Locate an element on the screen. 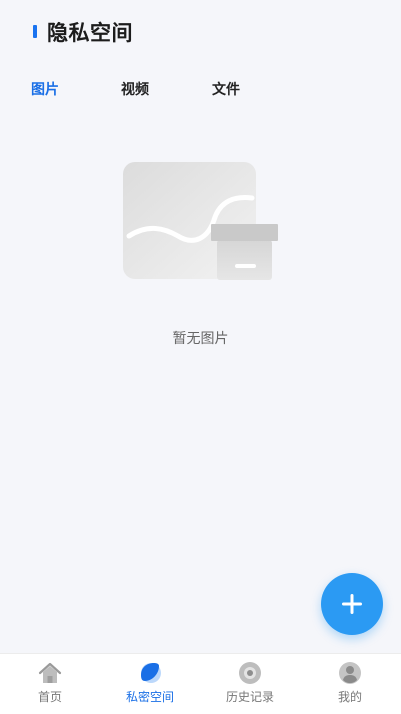 This screenshot has width=401, height=714. profile-icon is located at coordinates (350, 673).